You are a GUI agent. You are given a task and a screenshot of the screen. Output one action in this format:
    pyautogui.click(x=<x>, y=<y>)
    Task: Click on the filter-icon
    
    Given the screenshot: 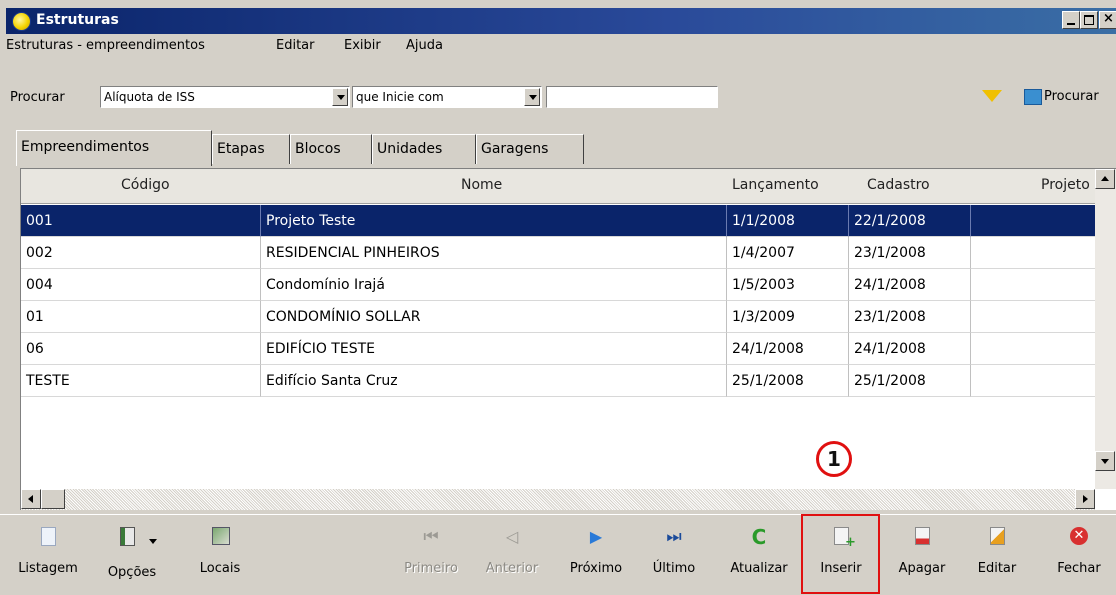 What is the action you would take?
    pyautogui.click(x=992, y=96)
    